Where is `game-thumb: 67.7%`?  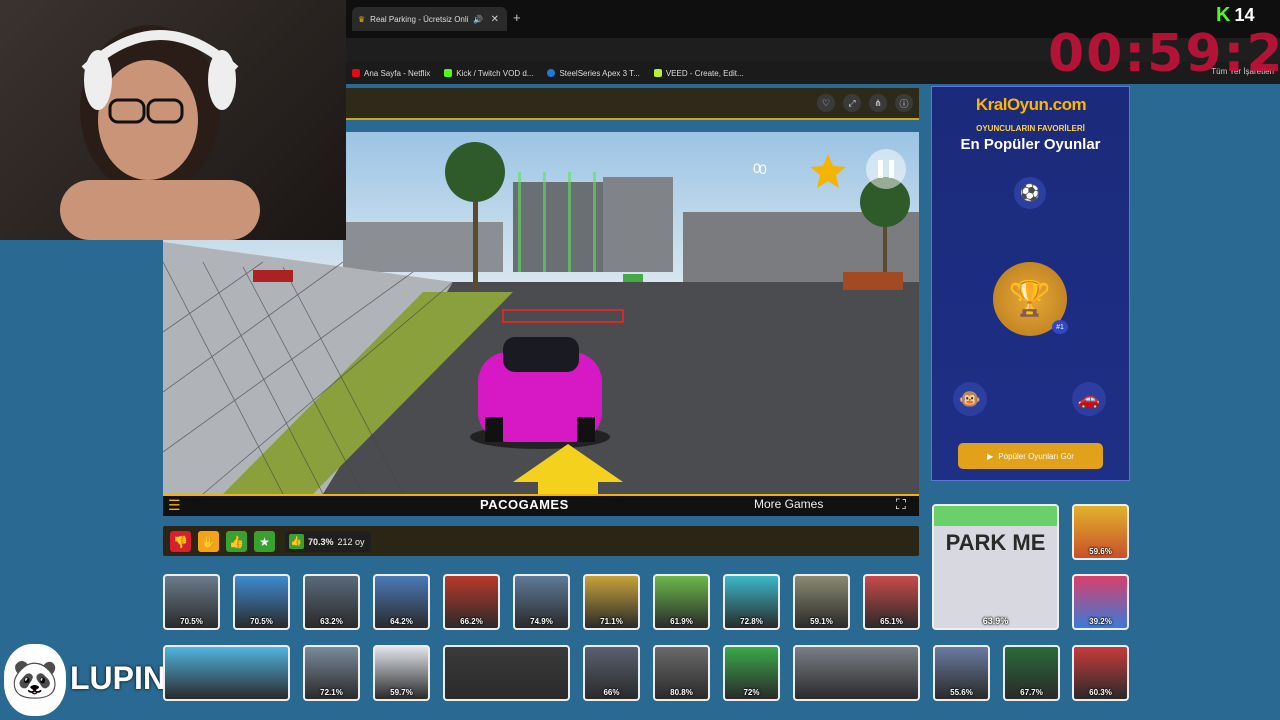 game-thumb: 67.7% is located at coordinates (1031, 673).